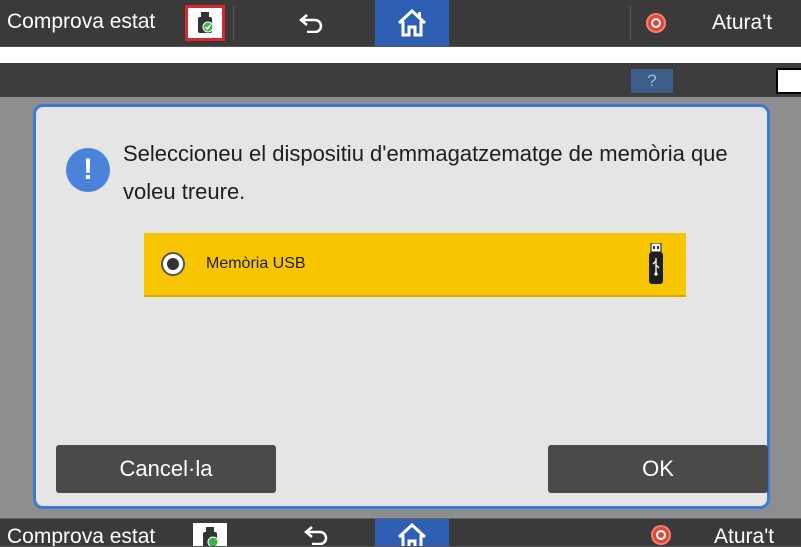 This screenshot has width=801, height=547. I want to click on home-icon, so click(412, 23).